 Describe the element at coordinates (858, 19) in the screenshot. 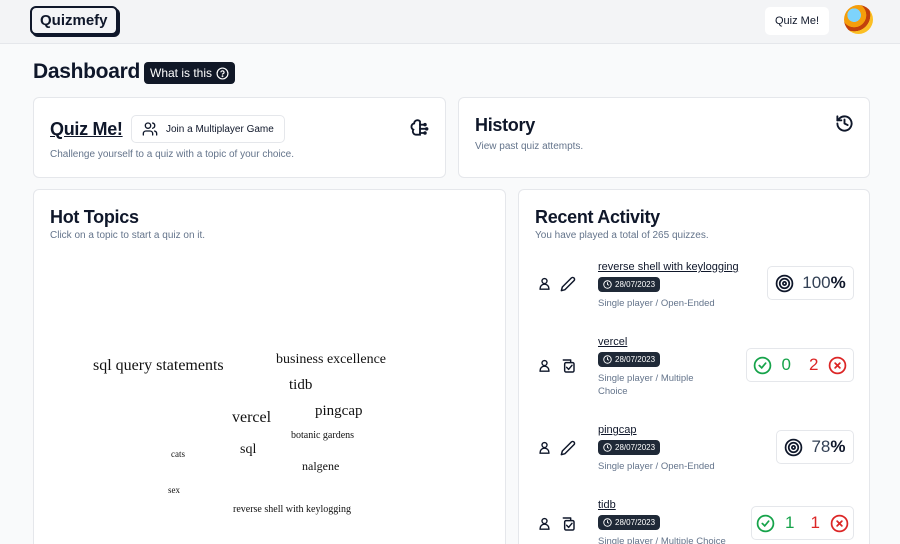

I see `user-avatar` at that location.